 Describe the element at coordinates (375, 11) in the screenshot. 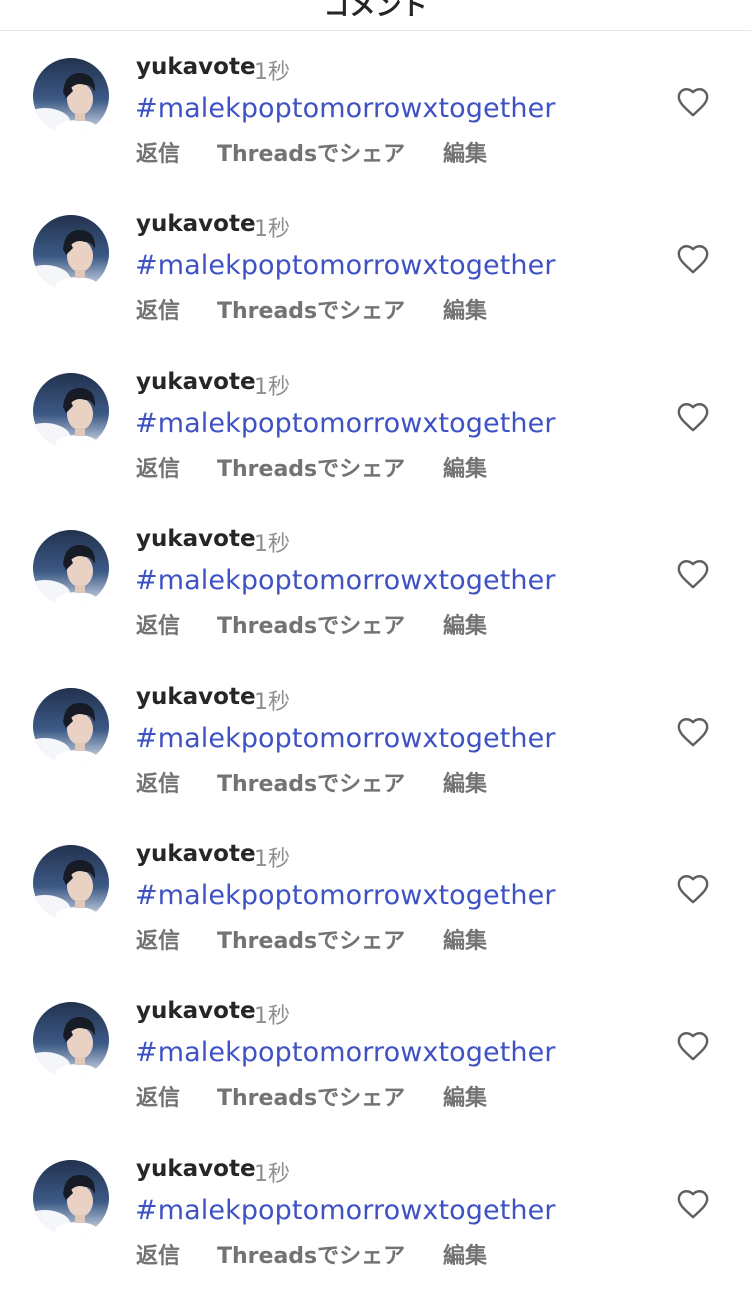

I see `header-title: コメント` at that location.